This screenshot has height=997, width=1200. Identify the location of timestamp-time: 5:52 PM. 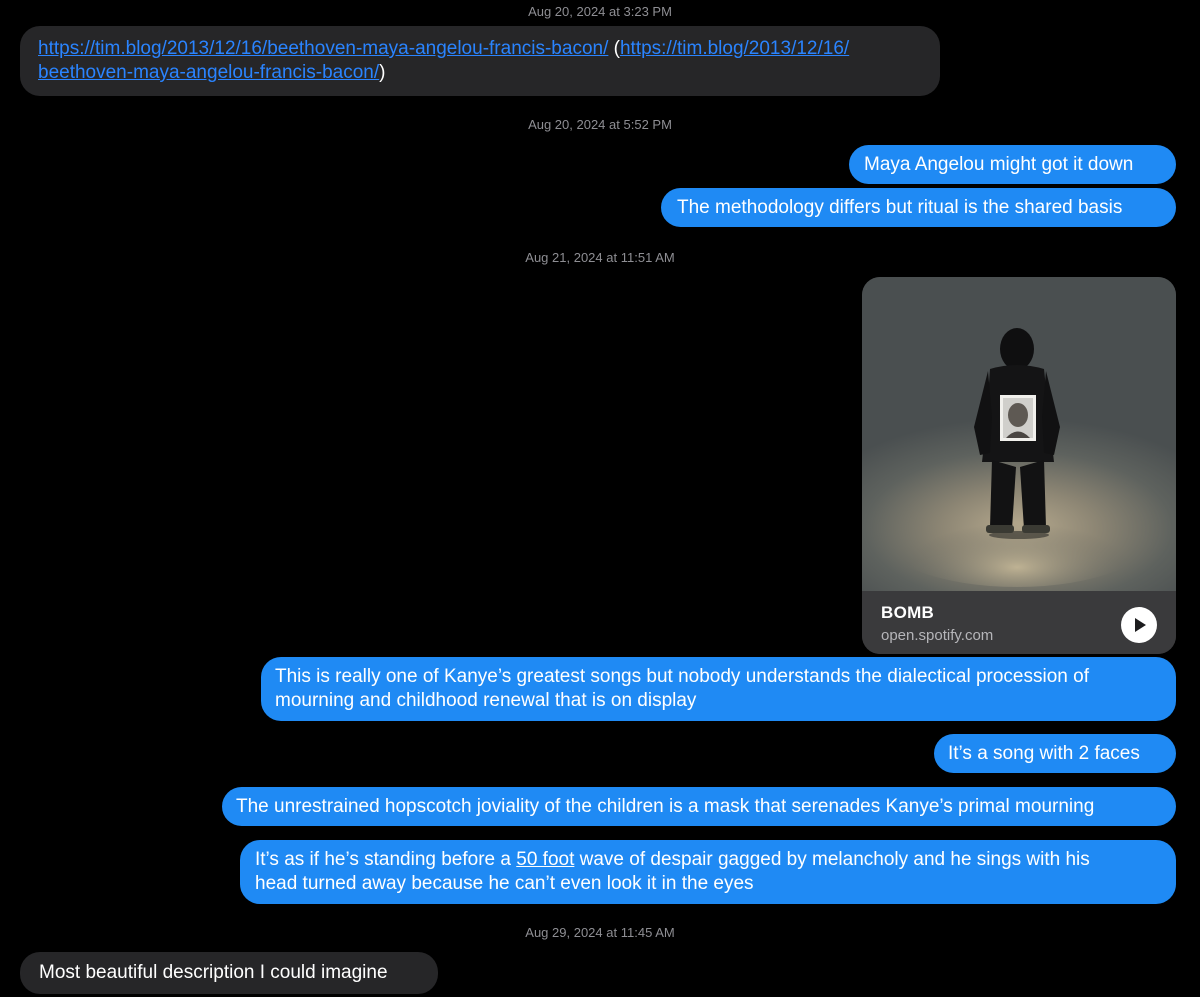
(647, 124).